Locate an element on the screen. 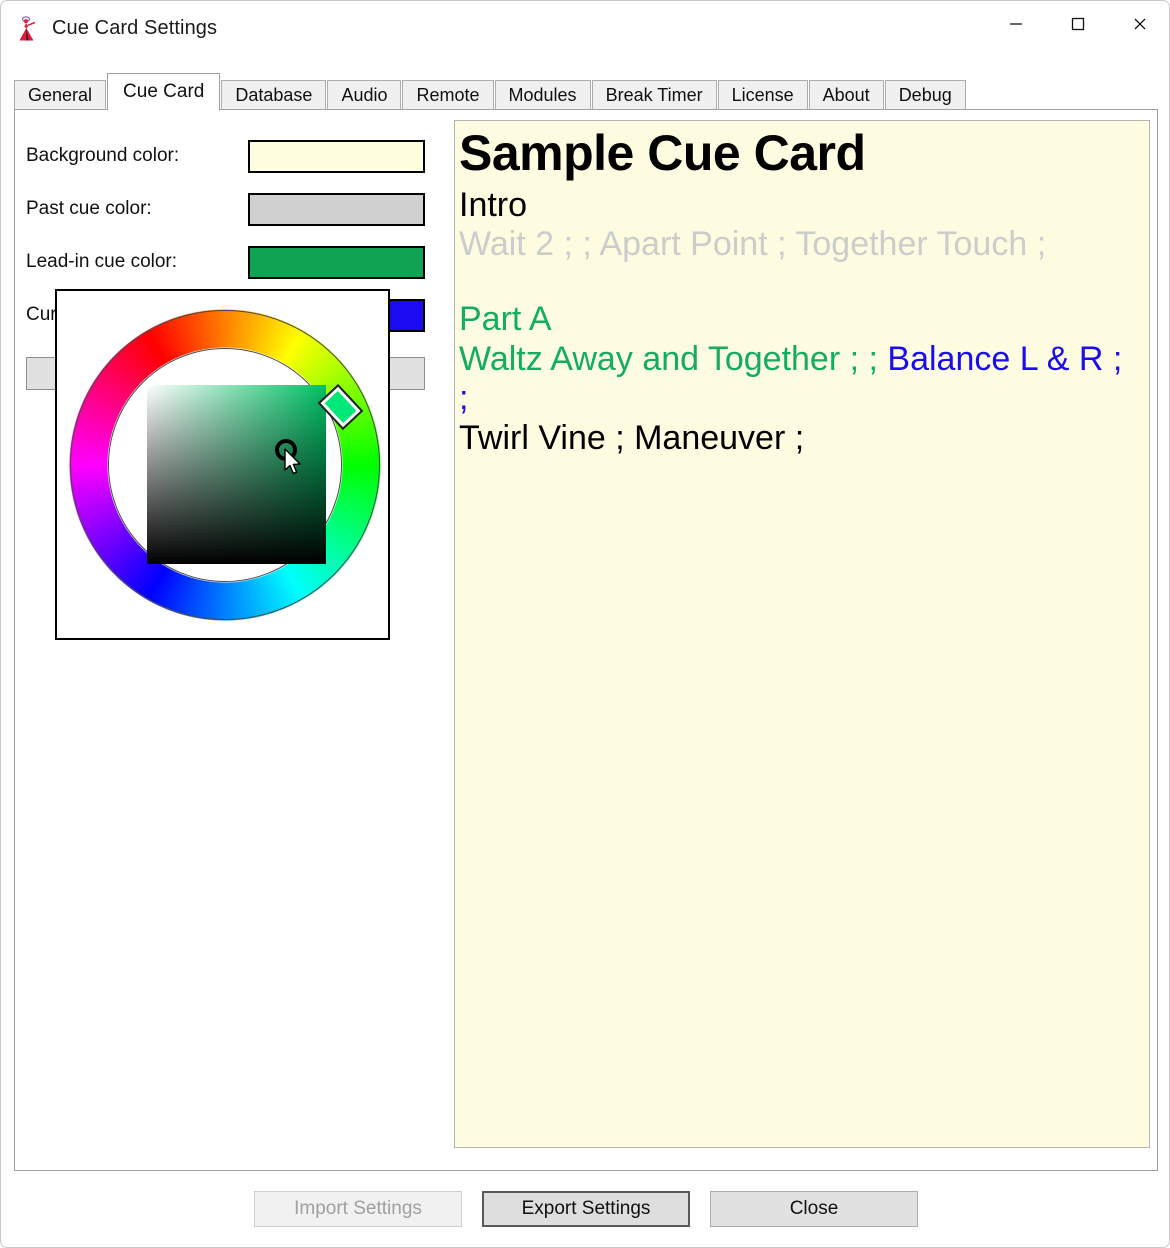  color-wheel is located at coordinates (225, 465).